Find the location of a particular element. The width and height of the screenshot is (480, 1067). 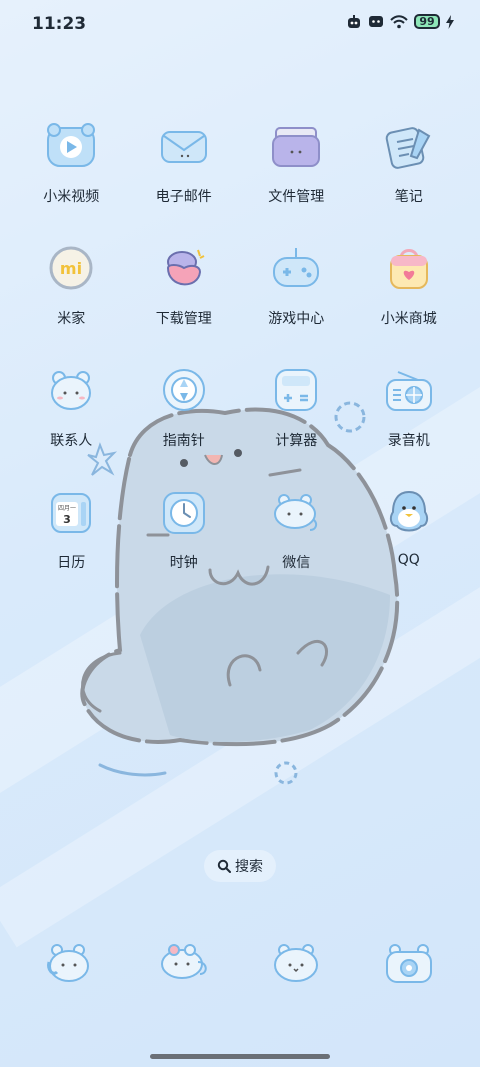

phone-icon is located at coordinates (68, 963).